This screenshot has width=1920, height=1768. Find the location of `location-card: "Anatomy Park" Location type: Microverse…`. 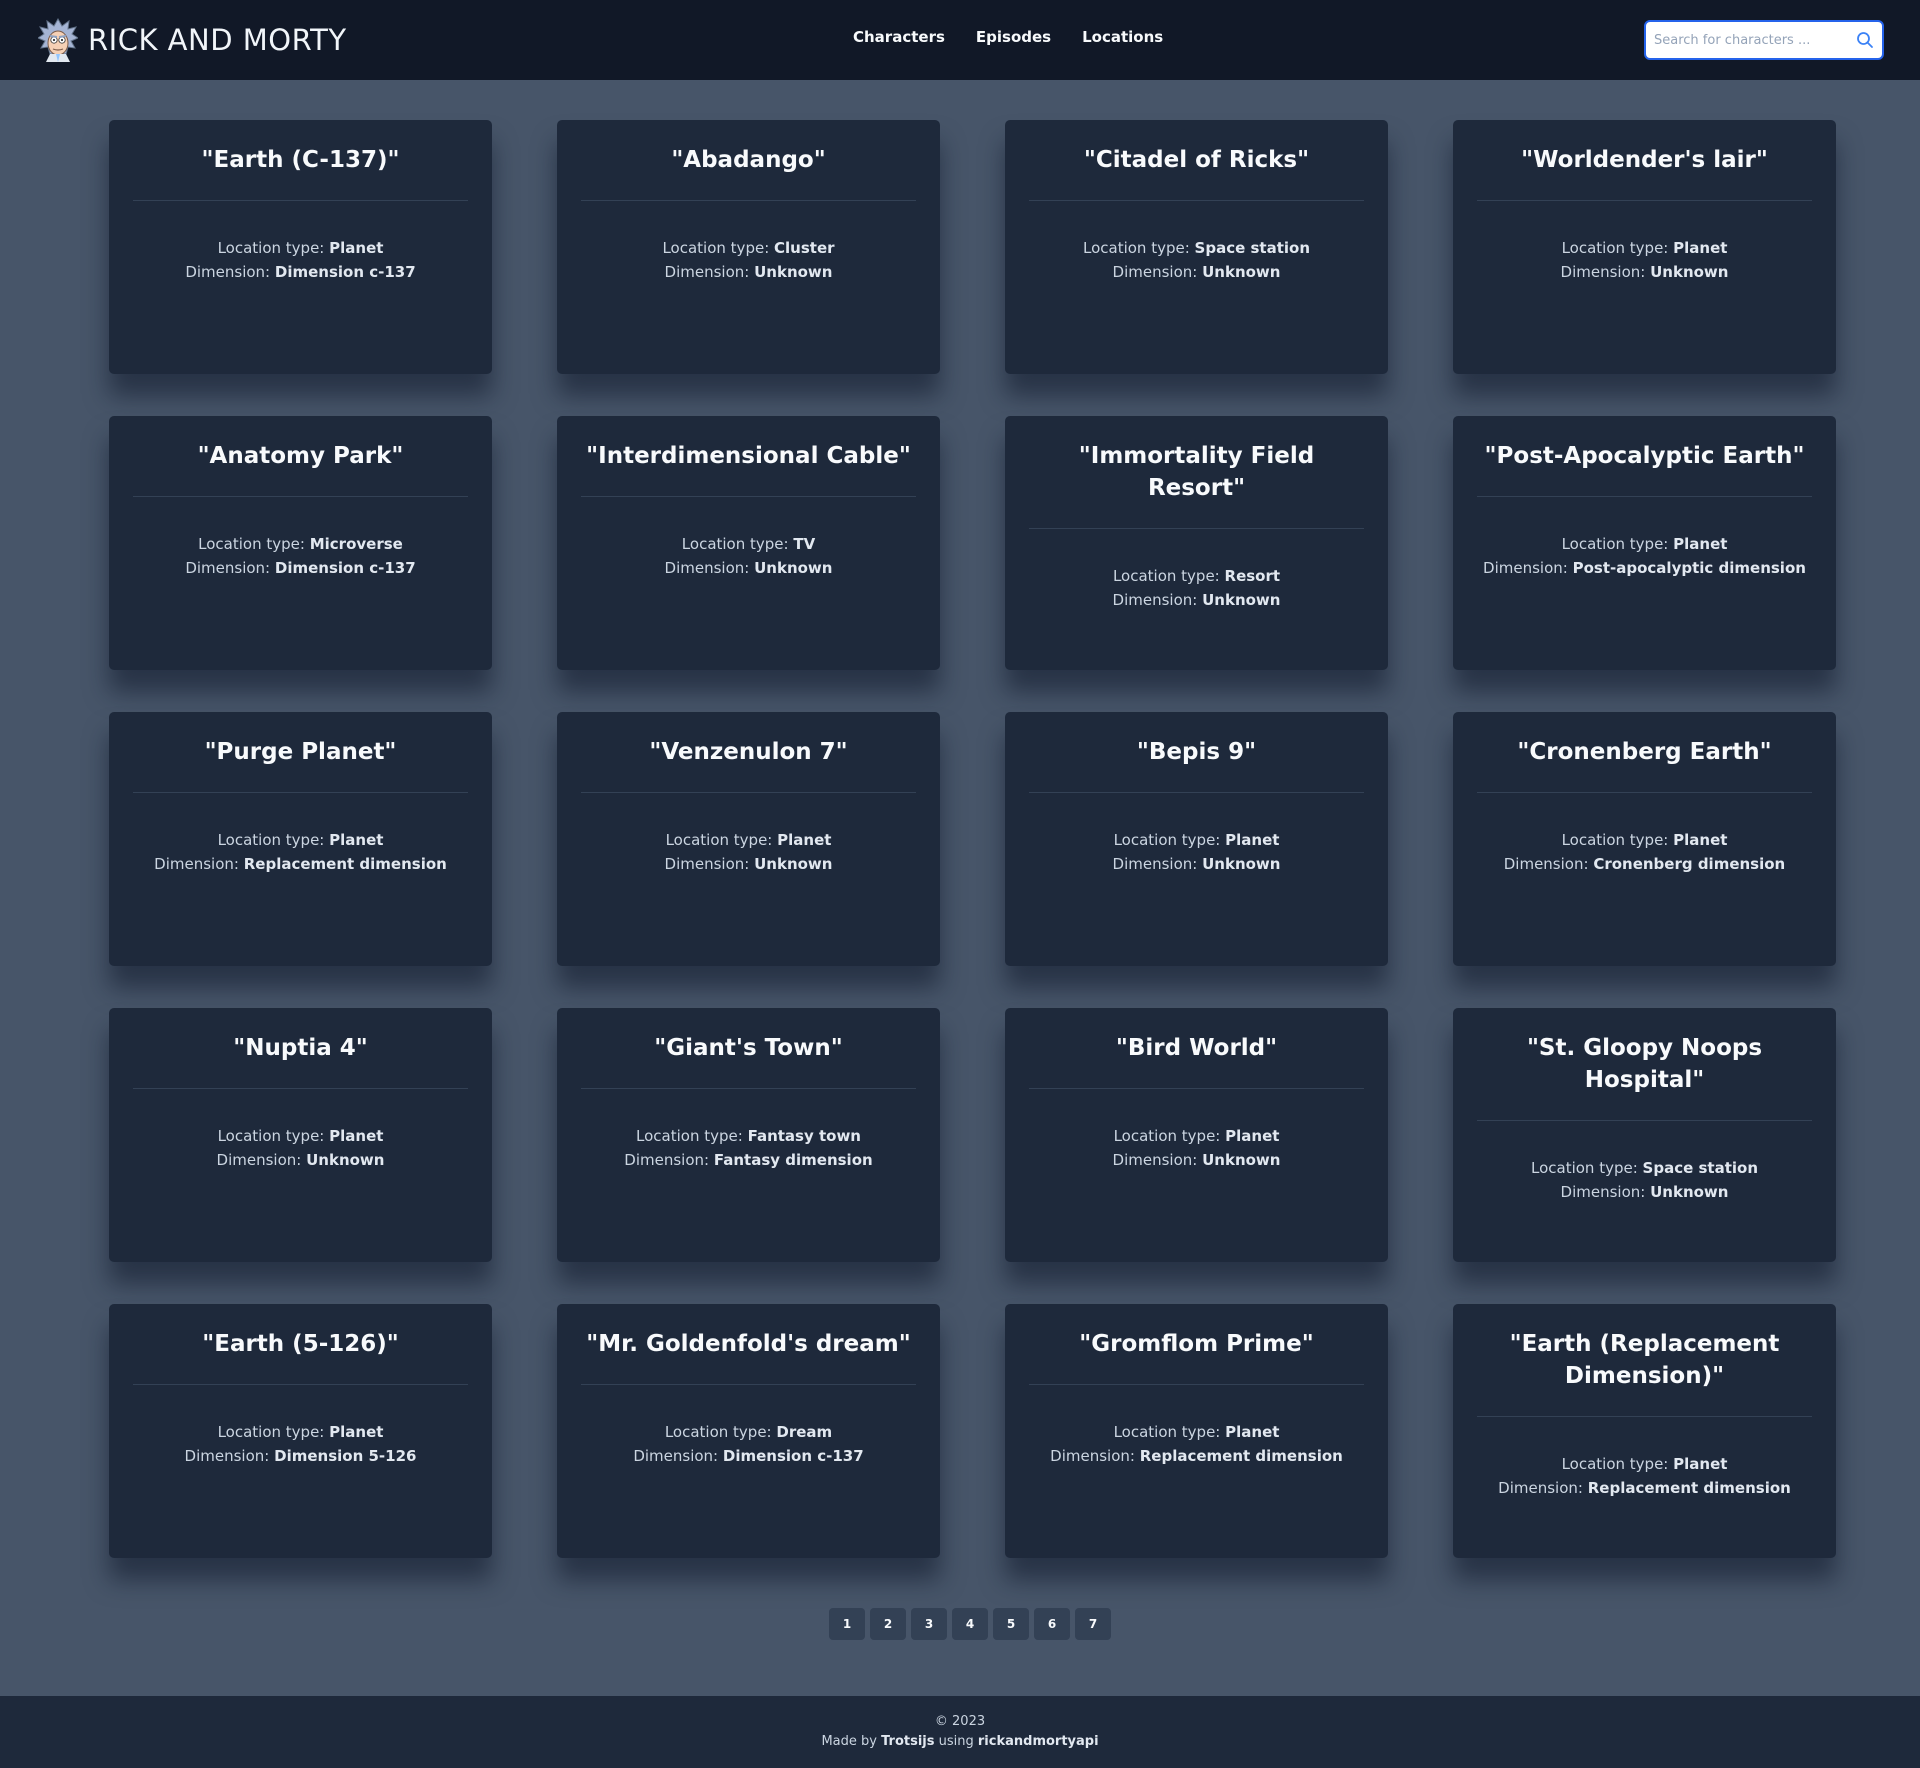

location-card: "Anatomy Park" Location type: Microverse… is located at coordinates (300, 543).